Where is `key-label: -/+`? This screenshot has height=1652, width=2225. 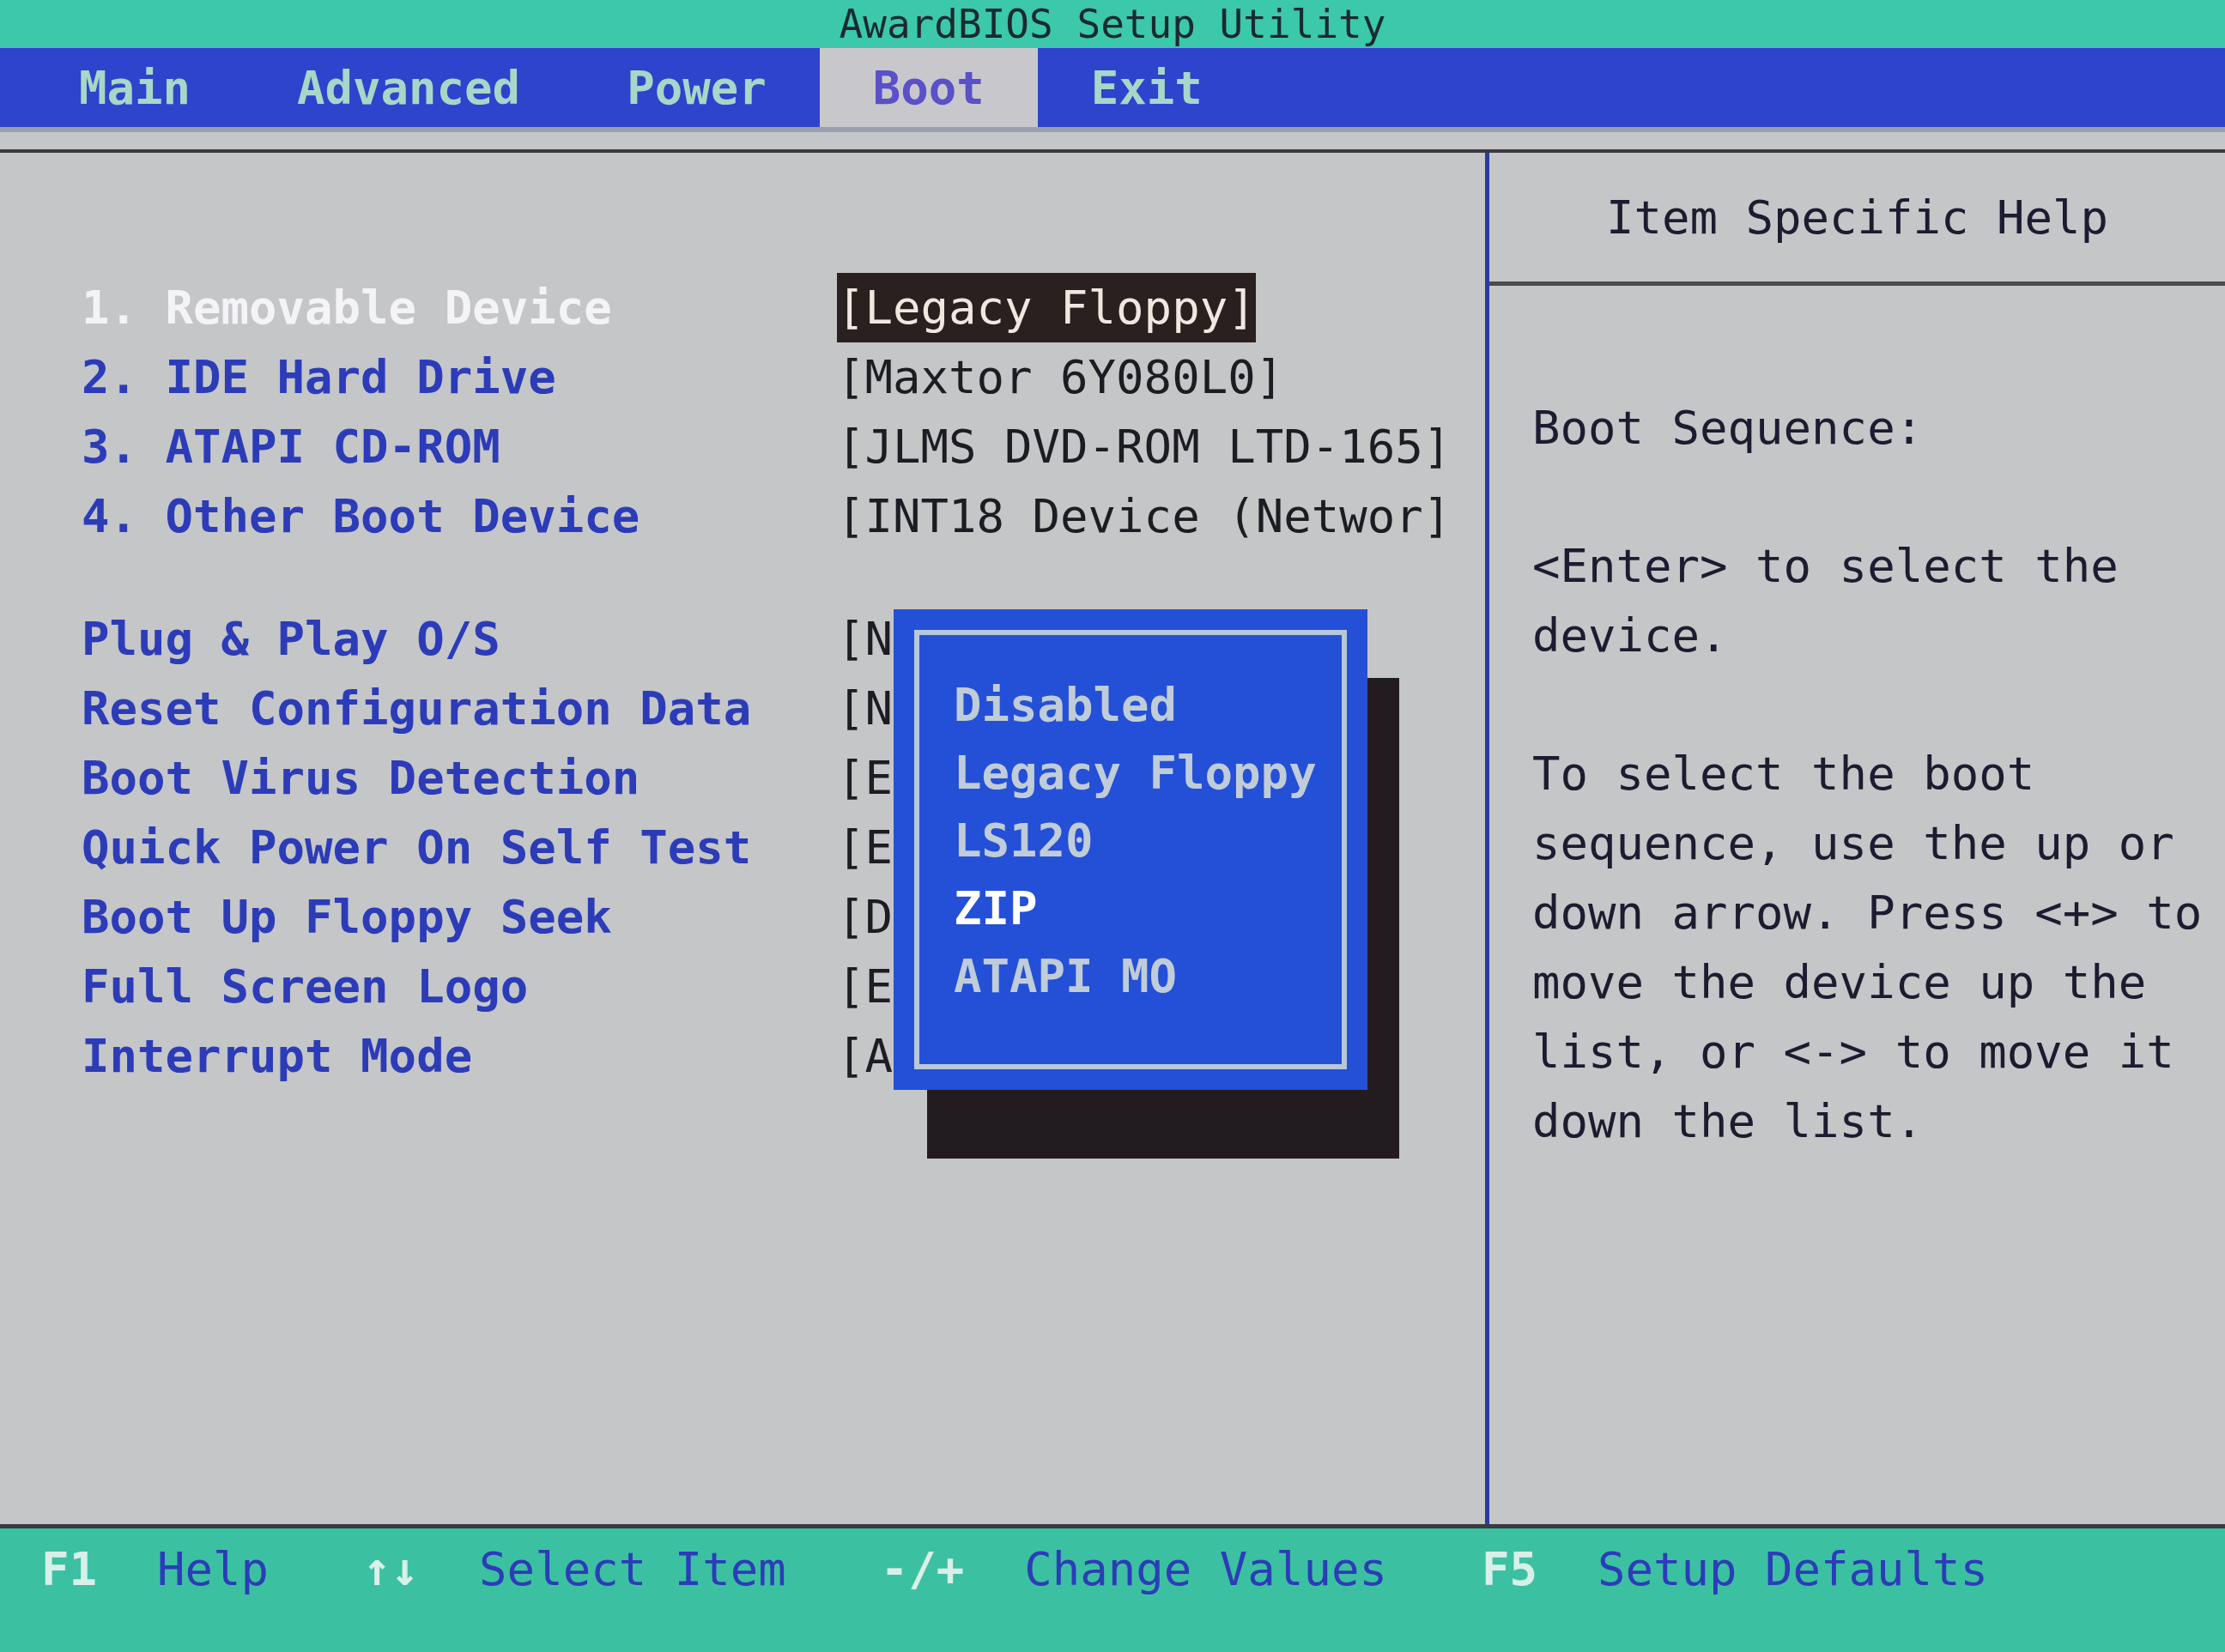
key-label: -/+ is located at coordinates (923, 1569).